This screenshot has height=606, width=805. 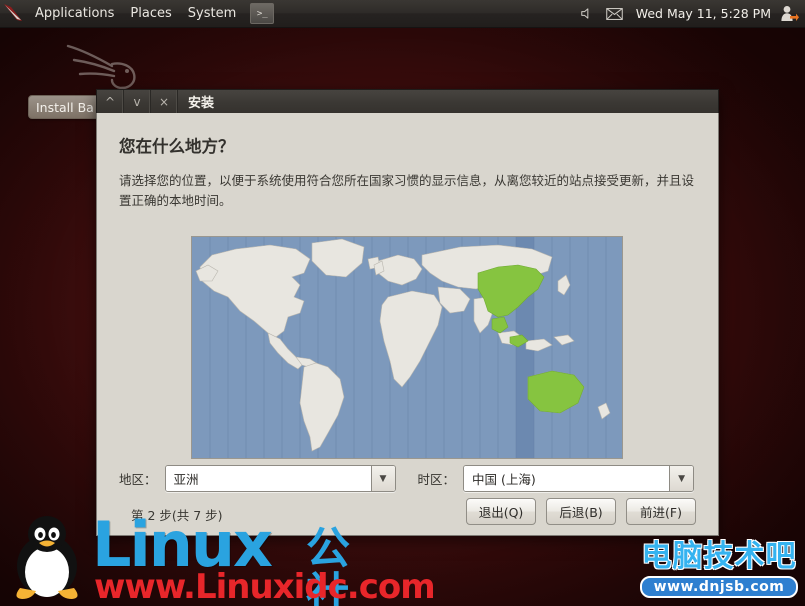 I want to click on quit-button: 退出(Q), so click(x=501, y=511).